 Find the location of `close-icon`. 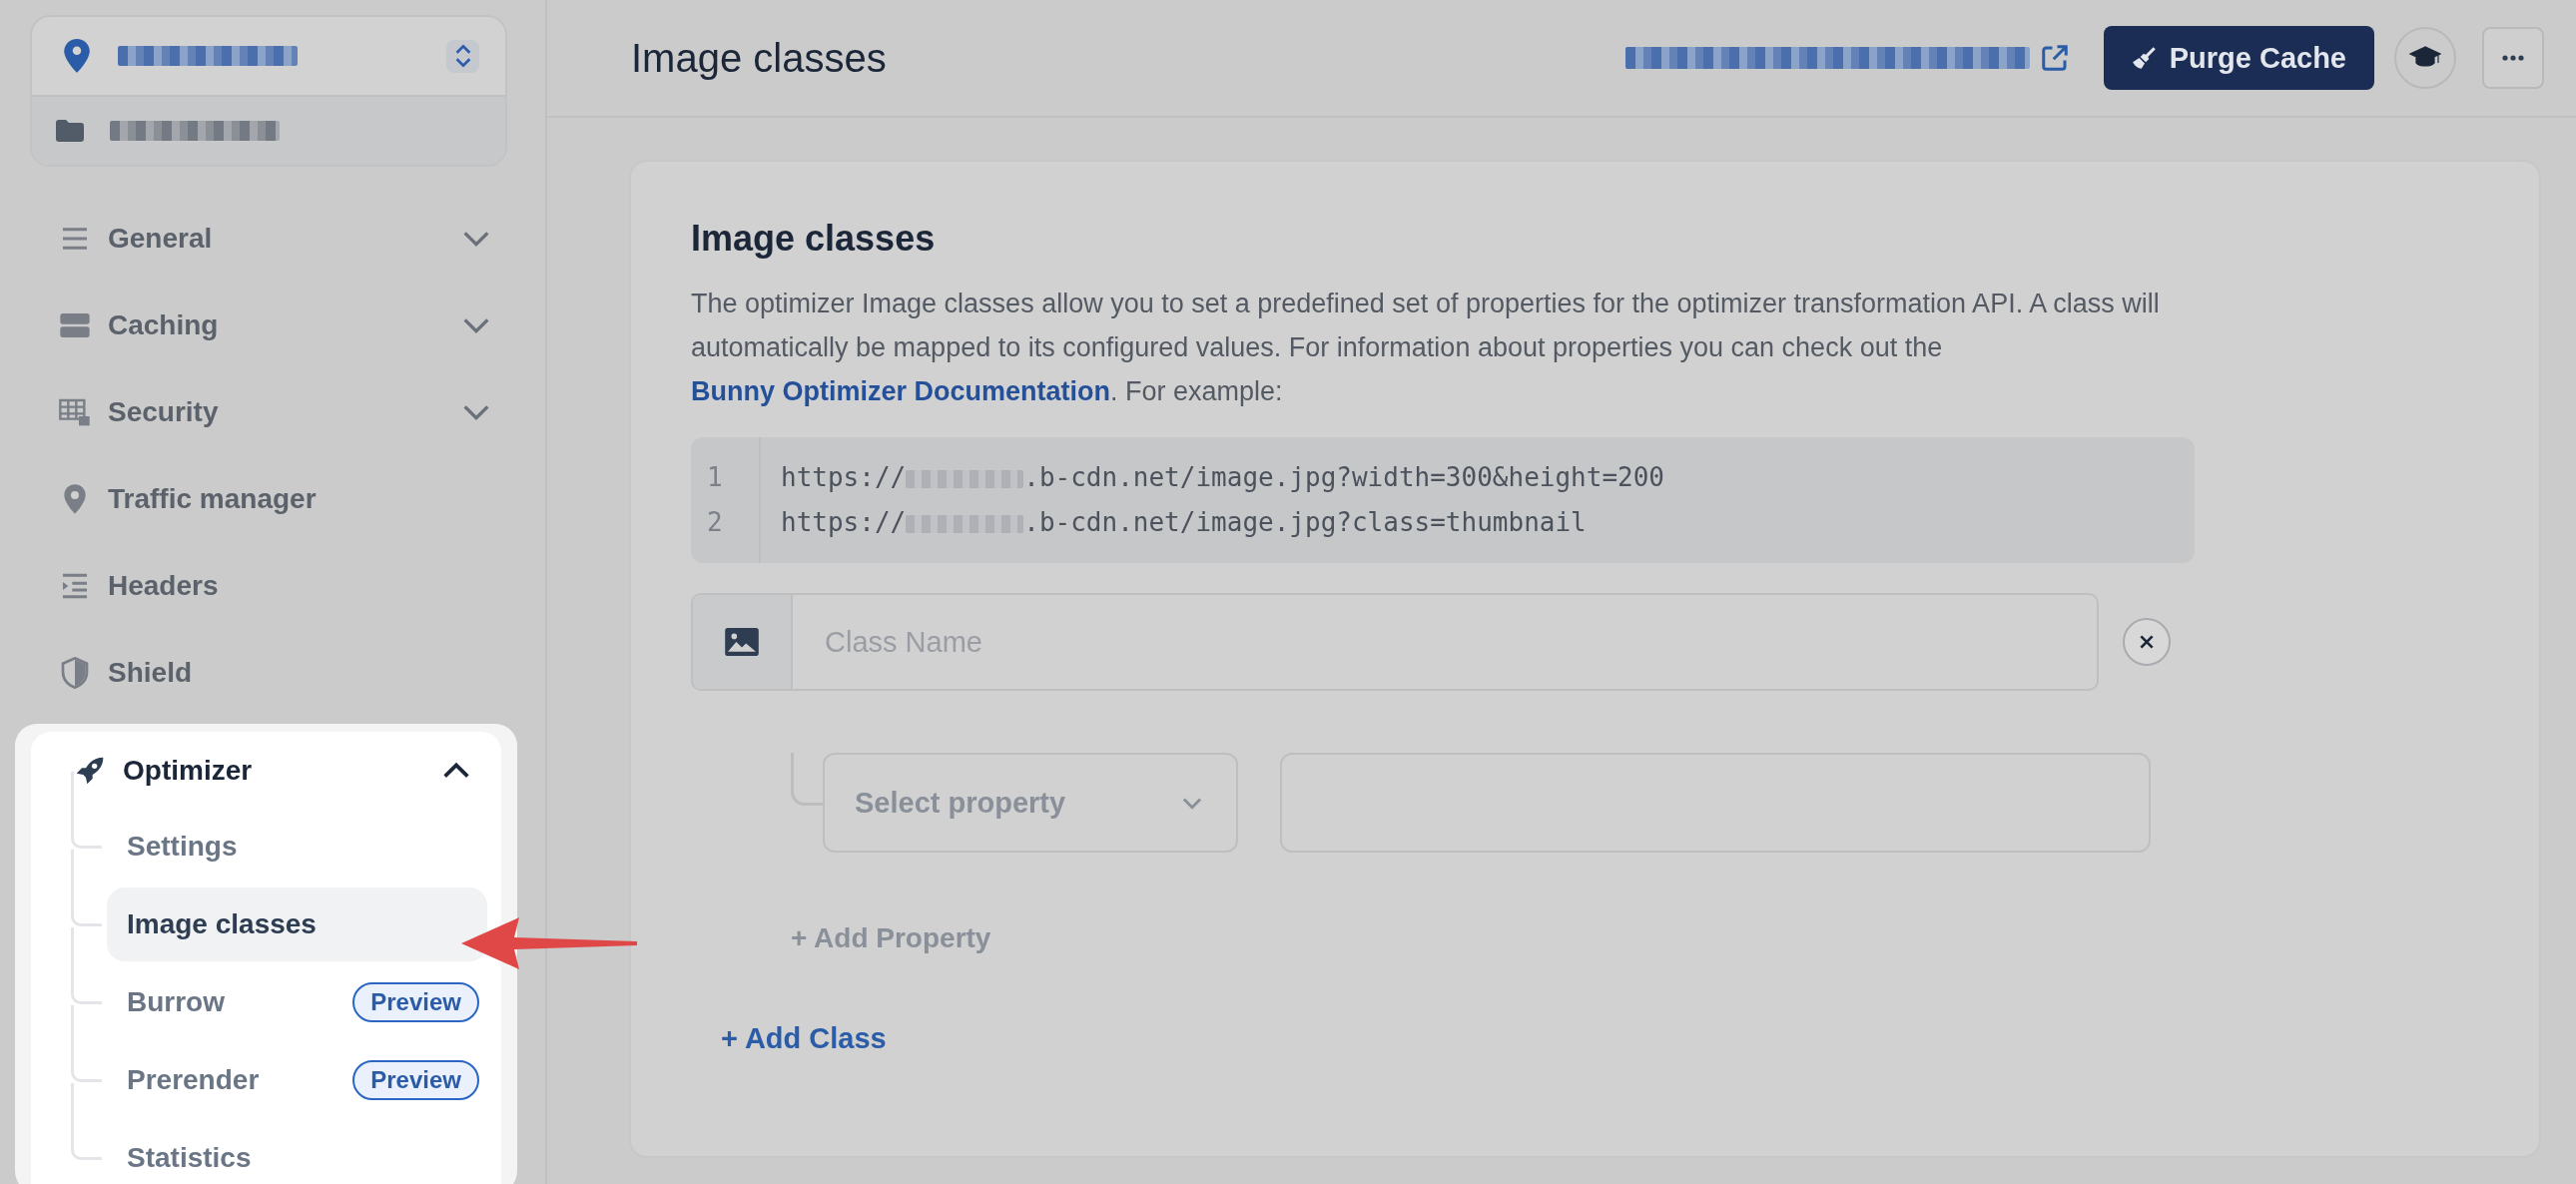

close-icon is located at coordinates (2147, 642).